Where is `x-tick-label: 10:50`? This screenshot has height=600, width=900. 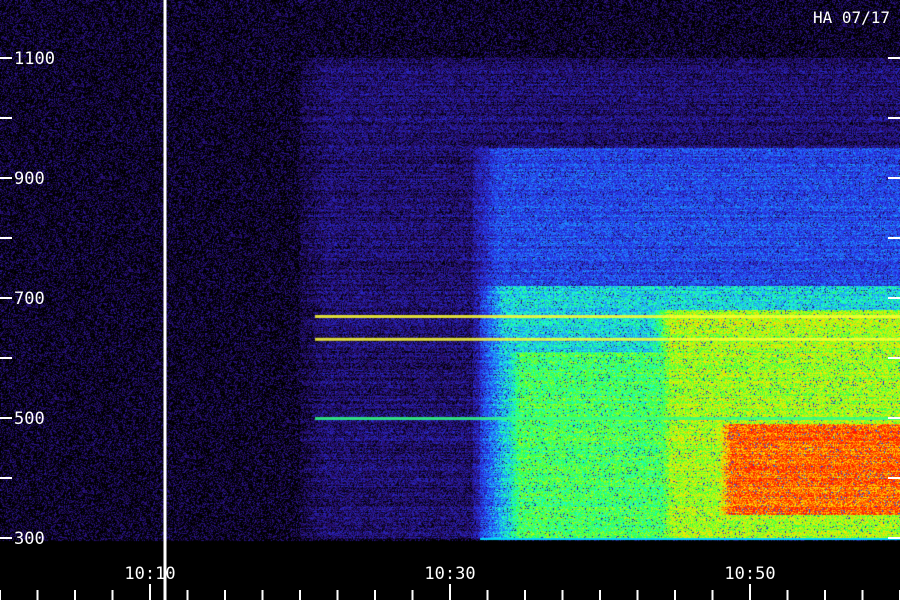 x-tick-label: 10:50 is located at coordinates (749, 574).